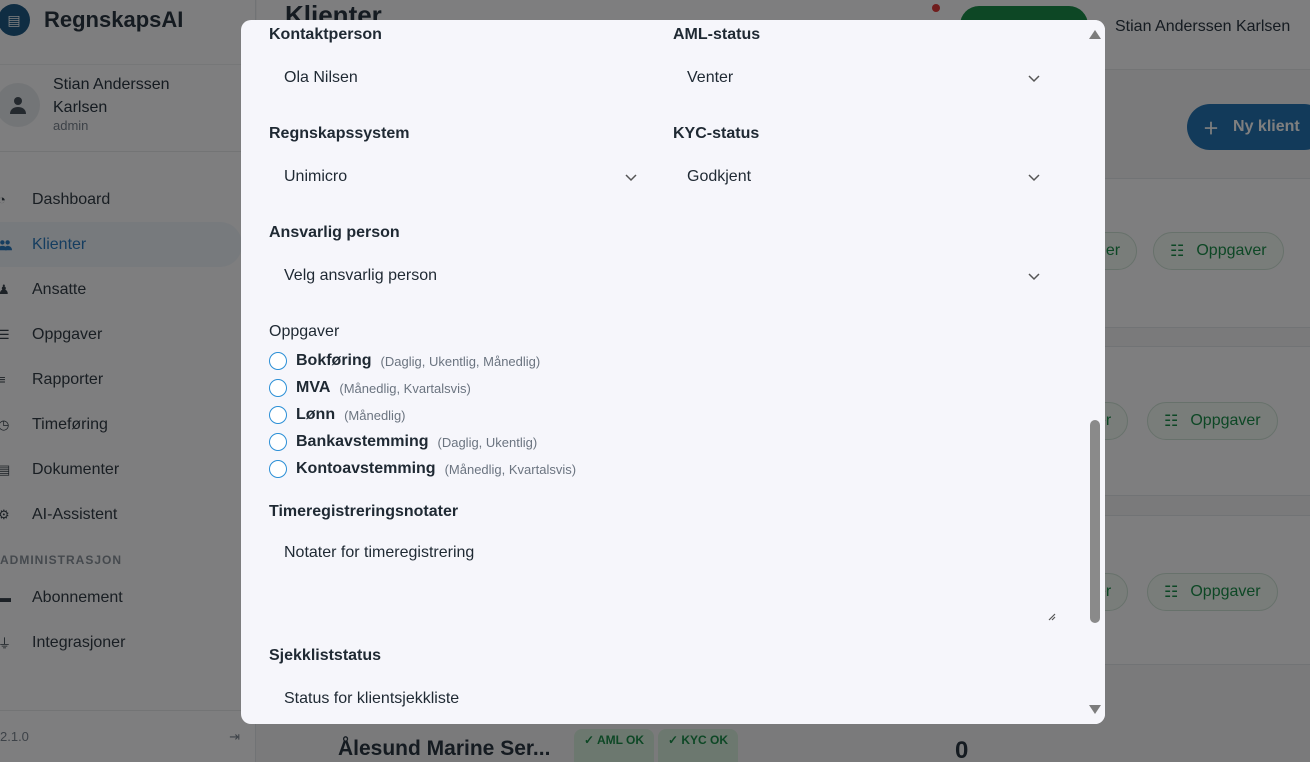  What do you see at coordinates (334, 360) in the screenshot?
I see `task-name: Bokføring` at bounding box center [334, 360].